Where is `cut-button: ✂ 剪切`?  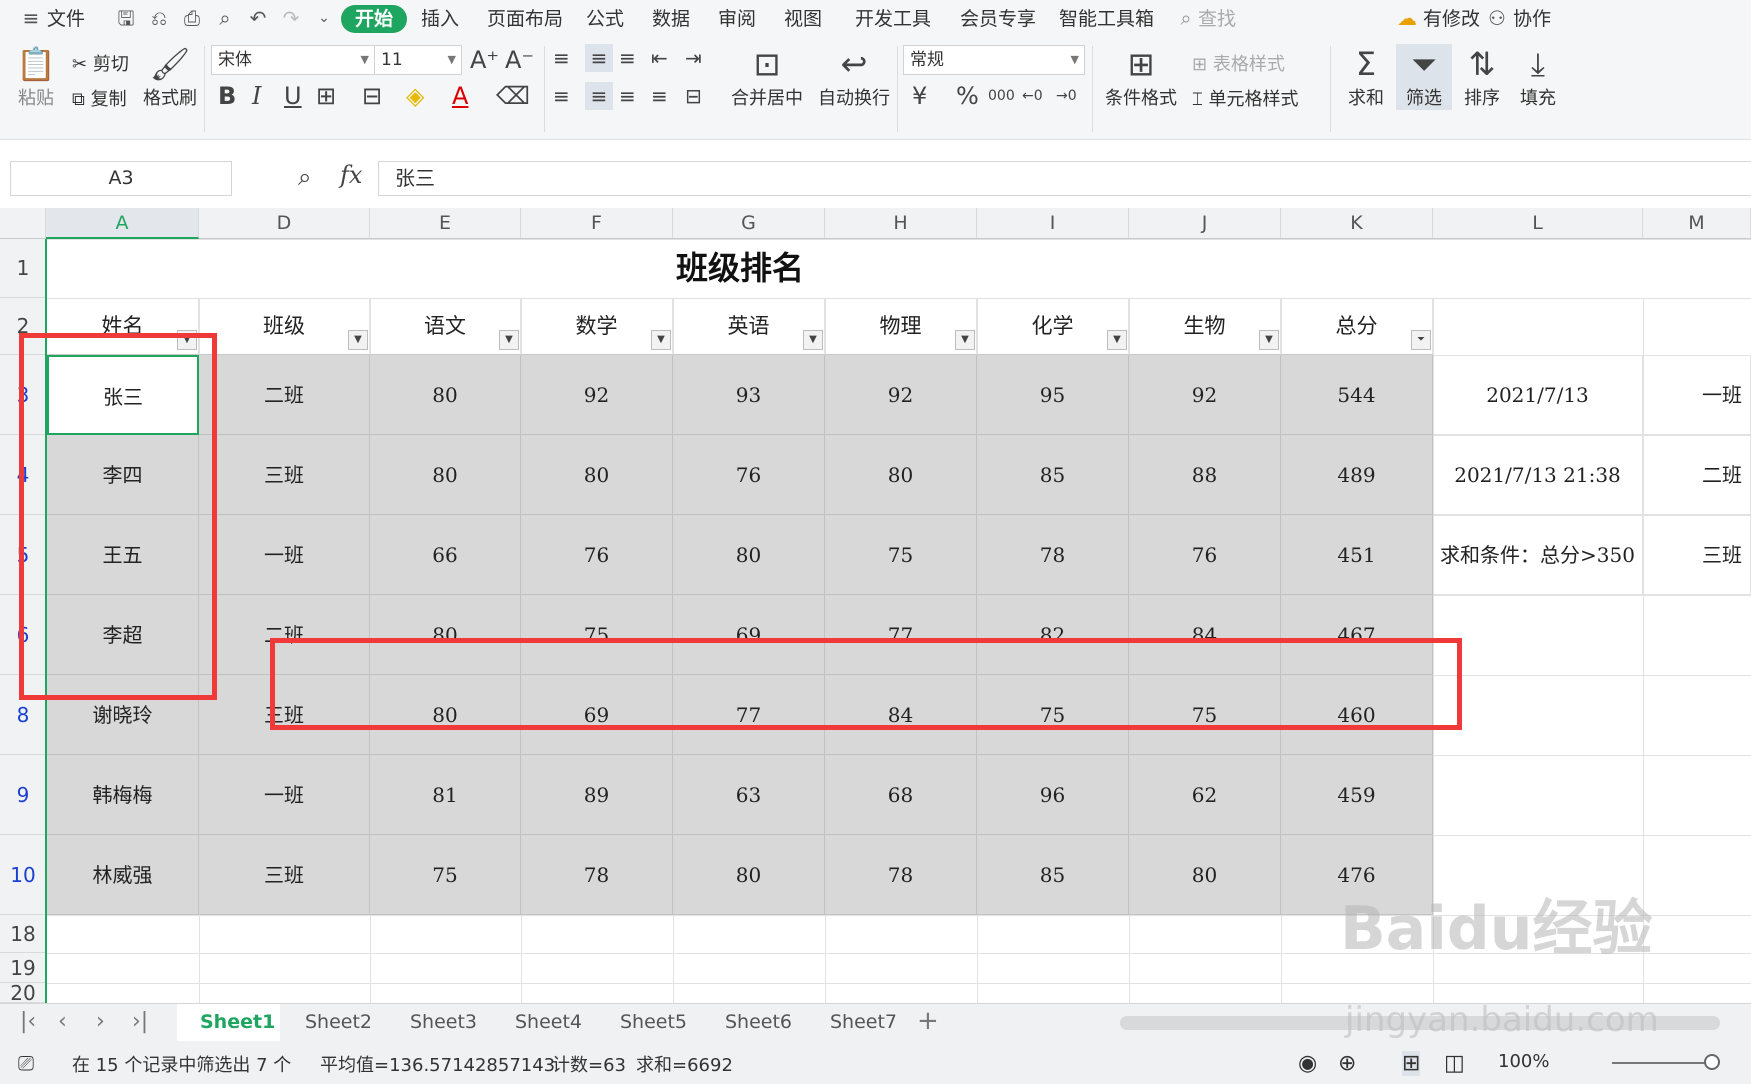 cut-button: ✂ 剪切 is located at coordinates (100, 63).